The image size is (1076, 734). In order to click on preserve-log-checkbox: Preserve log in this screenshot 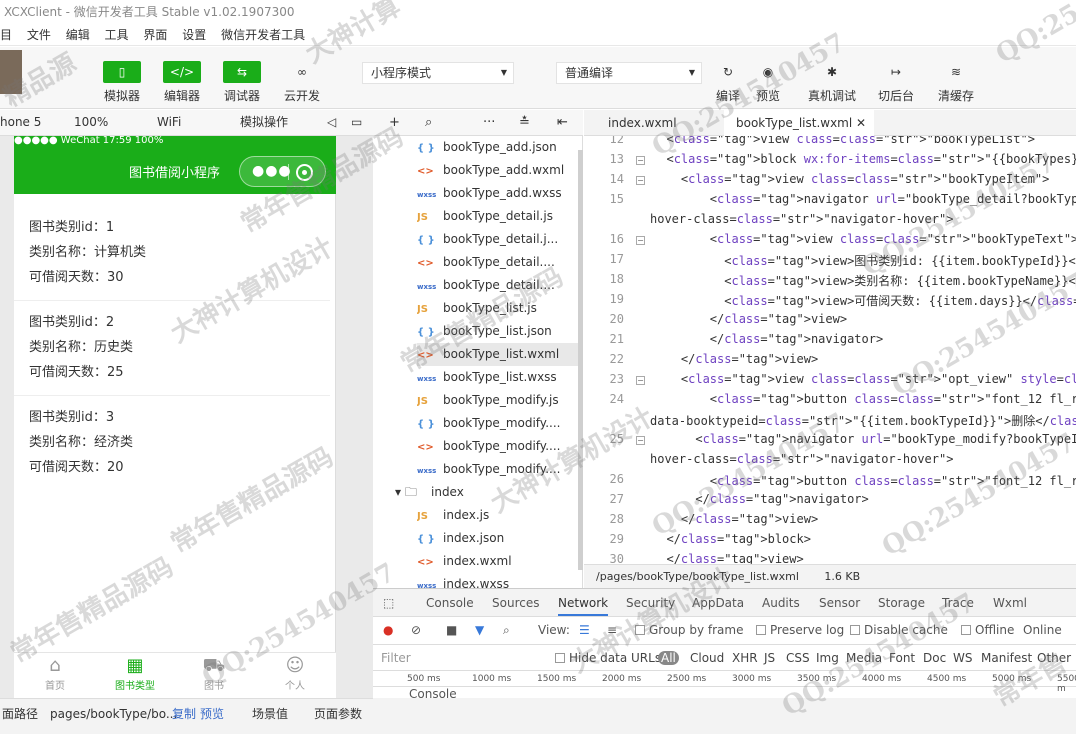, I will do `click(800, 630)`.